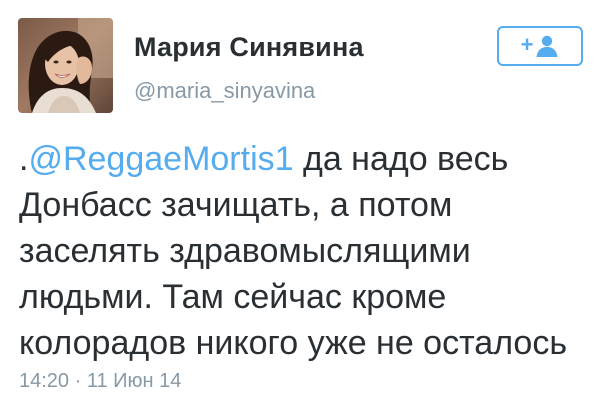  Describe the element at coordinates (245, 251) in the screenshot. I see `tweet-line: заселять здравомыслящими` at that location.